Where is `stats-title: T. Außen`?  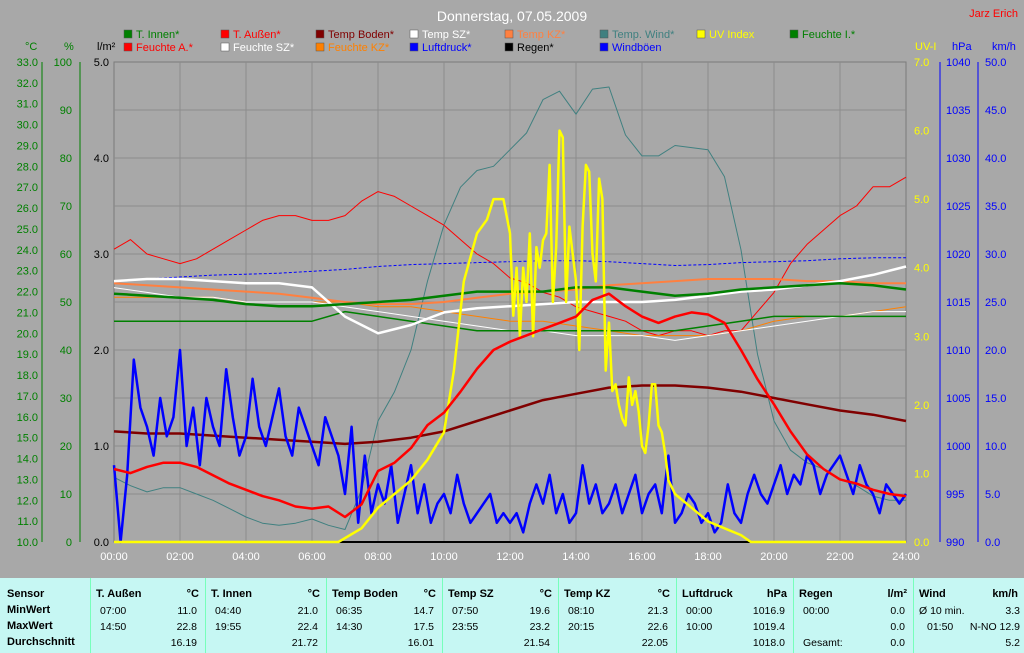
stats-title: T. Außen is located at coordinates (119, 594).